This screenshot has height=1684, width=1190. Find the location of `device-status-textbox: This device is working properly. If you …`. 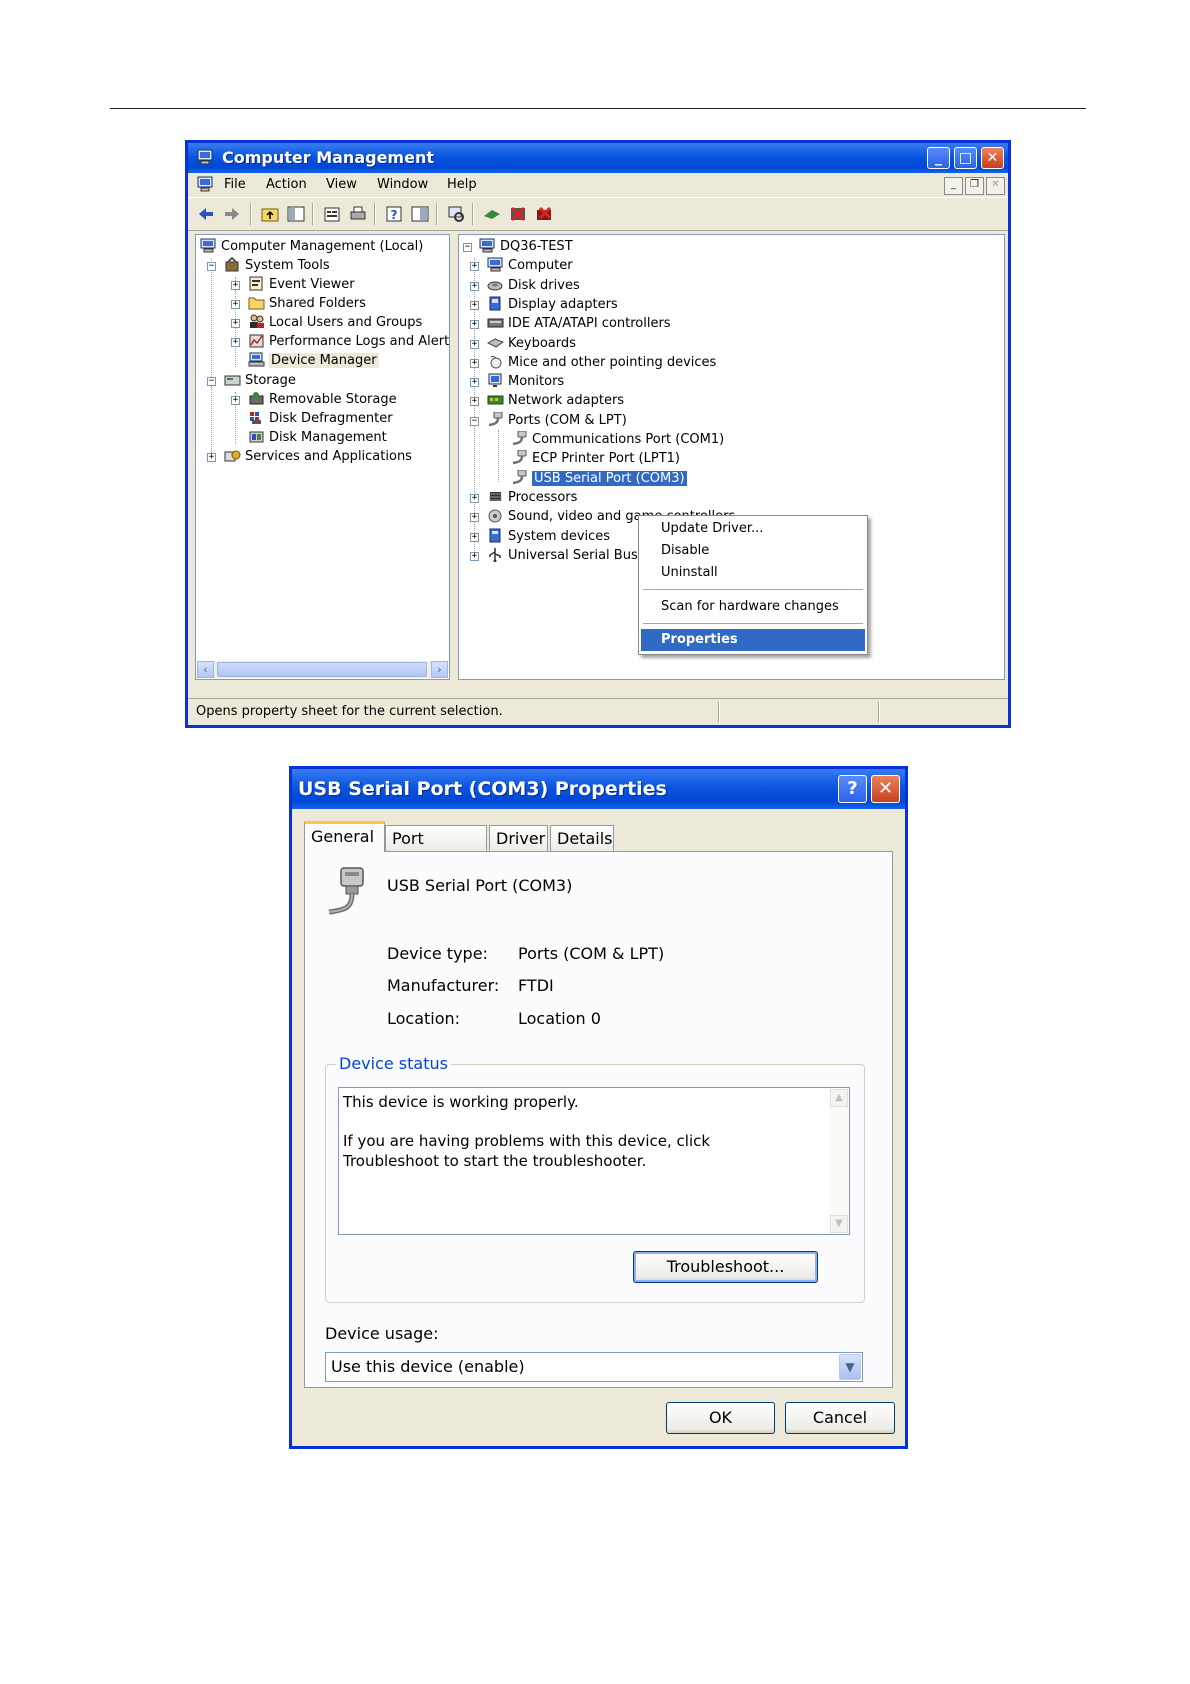

device-status-textbox: This device is working properly. If you … is located at coordinates (594, 1161).